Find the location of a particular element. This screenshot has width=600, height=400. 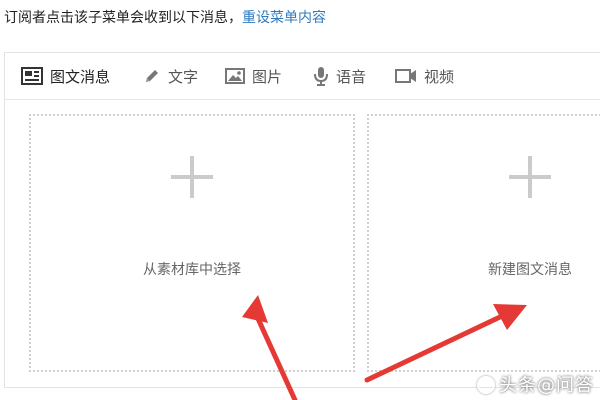

tab-label: 图片 is located at coordinates (267, 76).